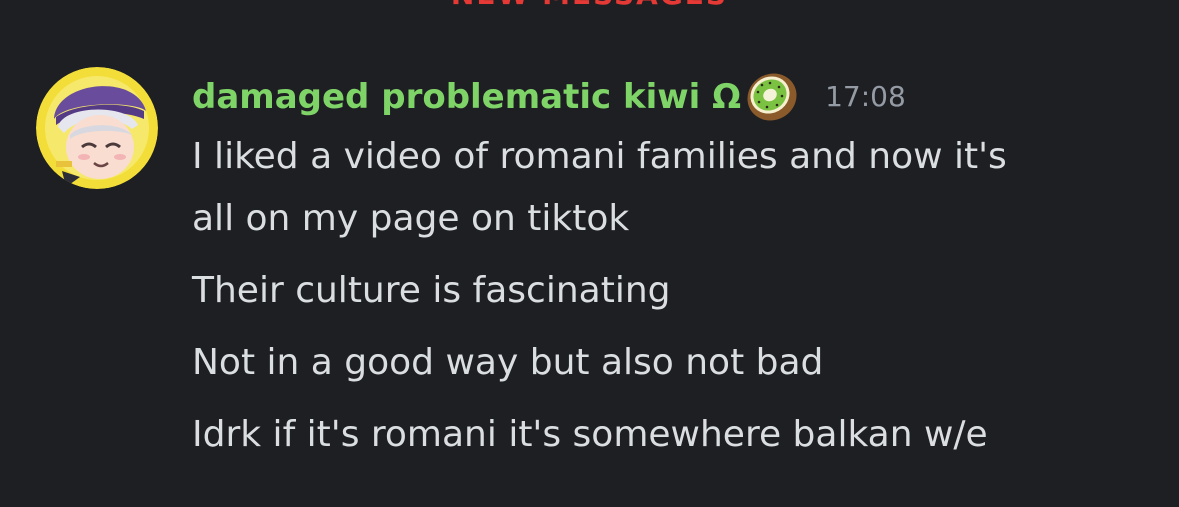 The image size is (1179, 507). What do you see at coordinates (508, 362) in the screenshot?
I see `message-line: Not in a good way but also not bad` at bounding box center [508, 362].